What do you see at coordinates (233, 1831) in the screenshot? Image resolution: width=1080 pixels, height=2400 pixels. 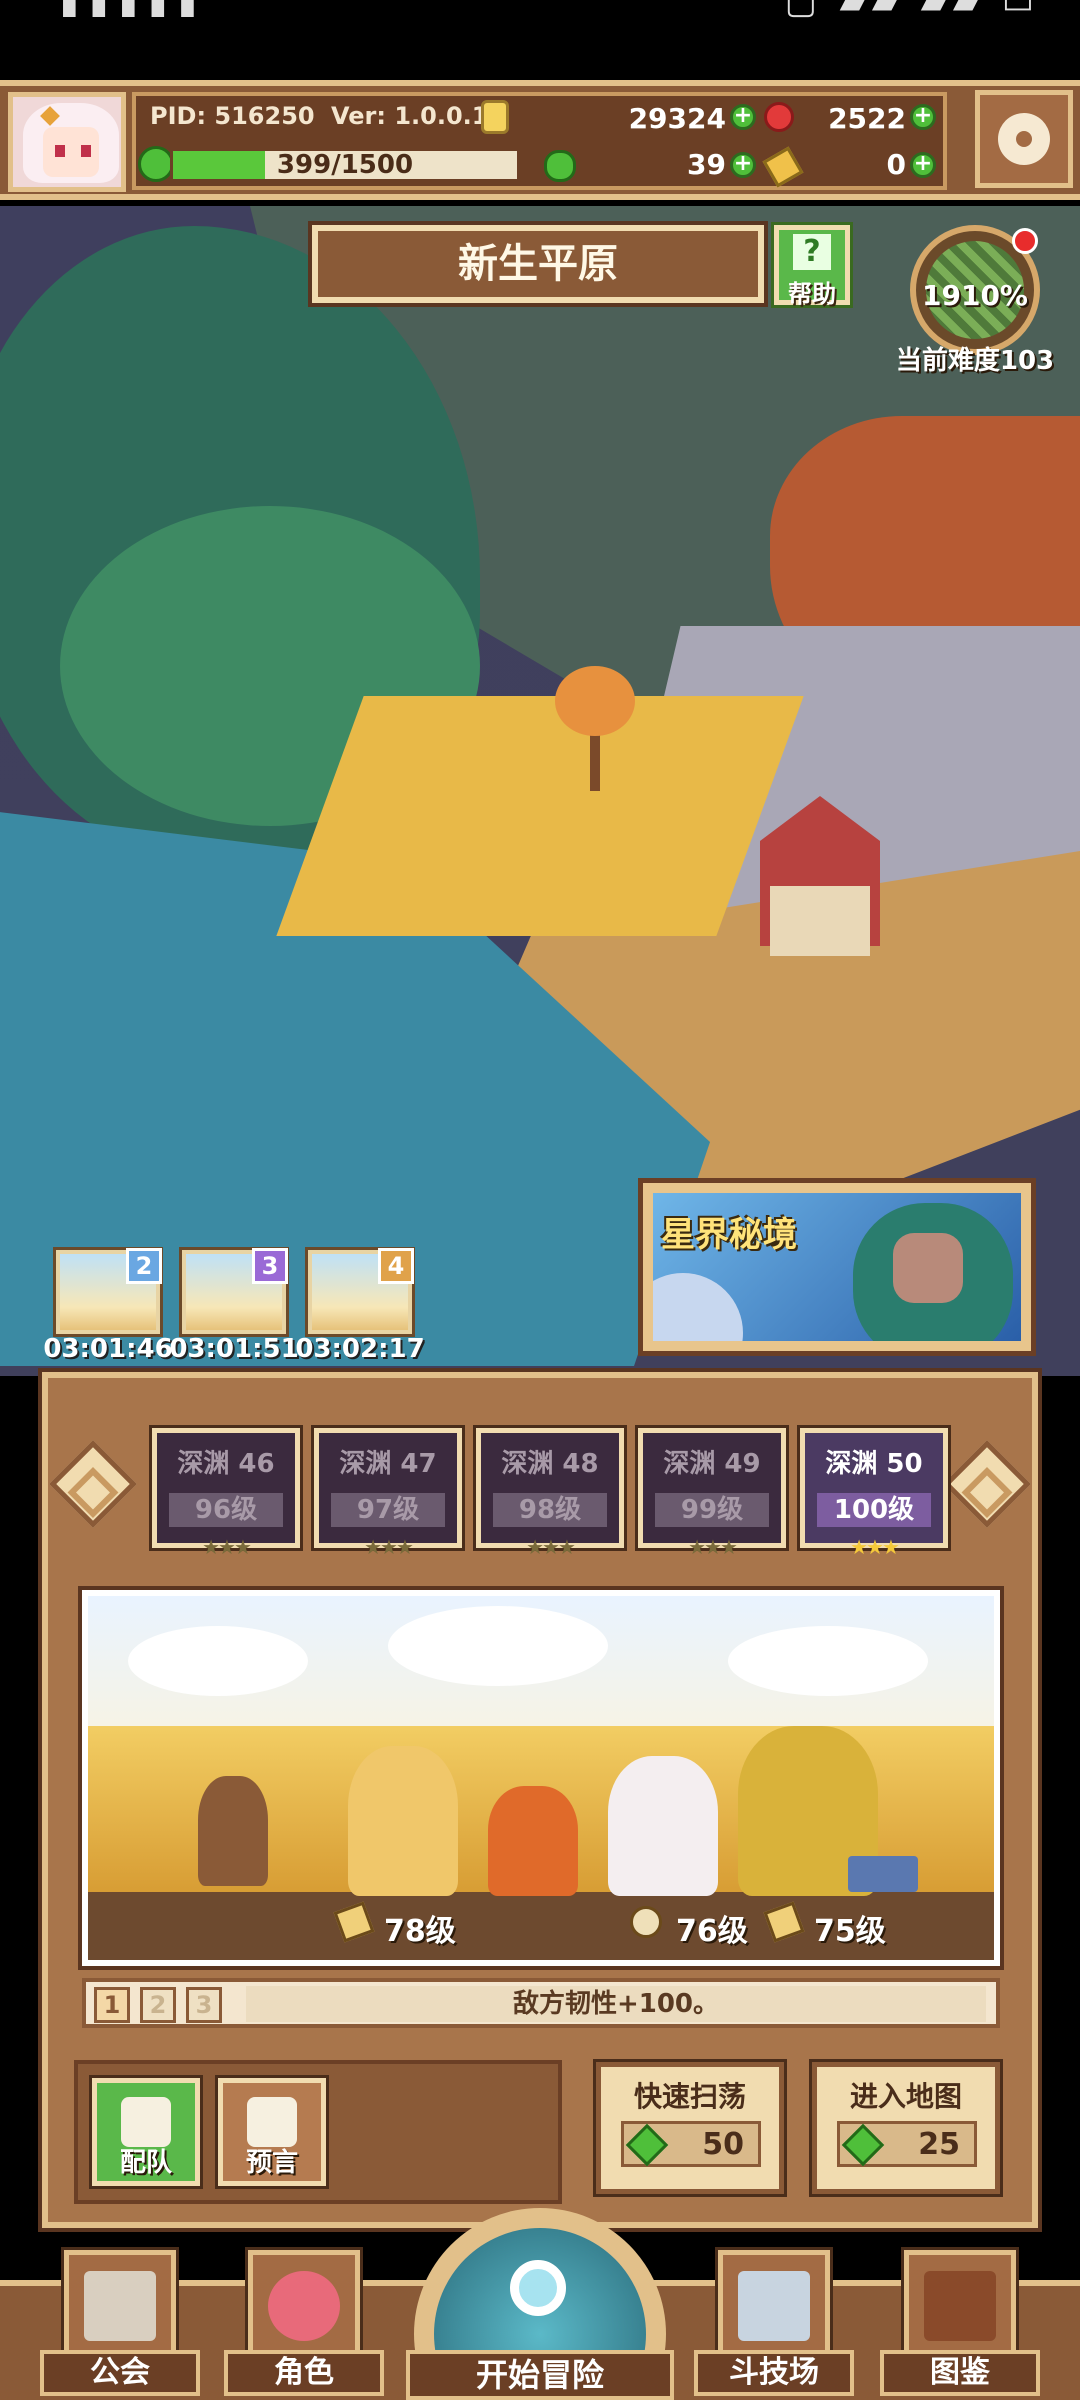 I see `barrel-art` at bounding box center [233, 1831].